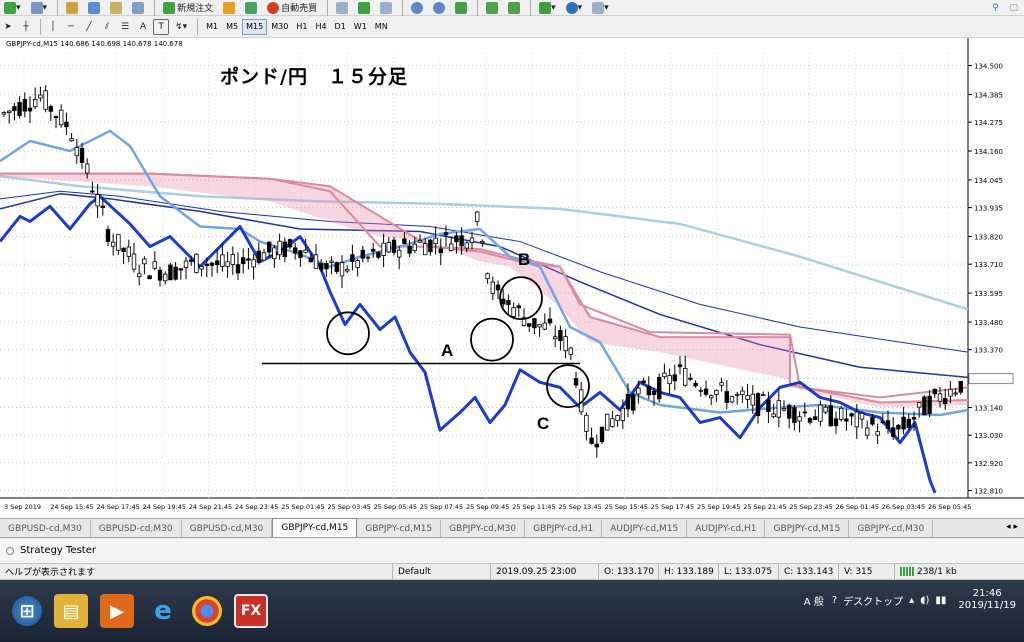  Describe the element at coordinates (512, 551) in the screenshot. I see `strategy-tester-bar: Strategy Tester` at that location.